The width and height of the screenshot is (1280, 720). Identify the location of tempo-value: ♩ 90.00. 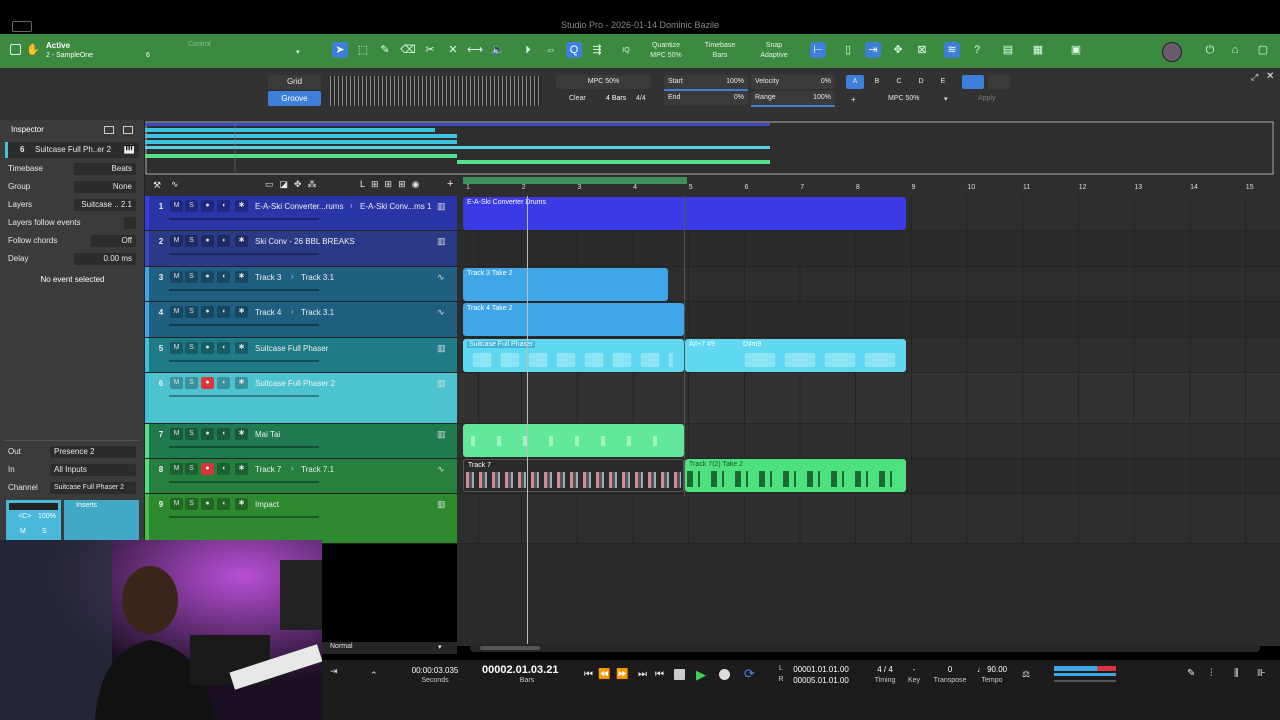
(992, 669).